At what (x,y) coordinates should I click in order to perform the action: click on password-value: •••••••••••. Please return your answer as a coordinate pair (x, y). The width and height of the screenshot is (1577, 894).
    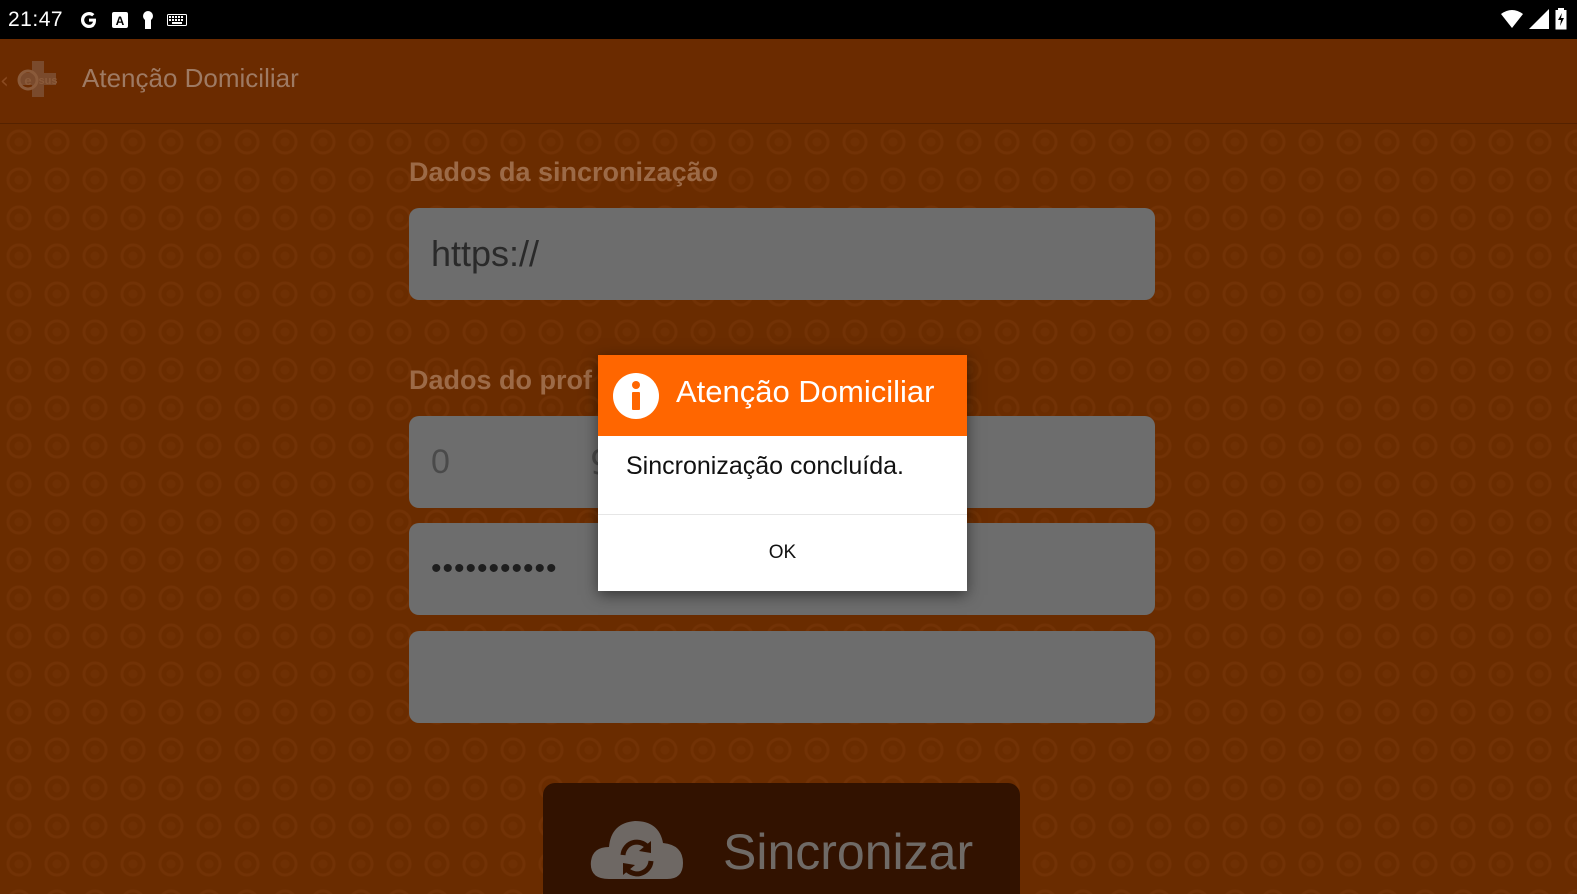
    Looking at the image, I should click on (494, 568).